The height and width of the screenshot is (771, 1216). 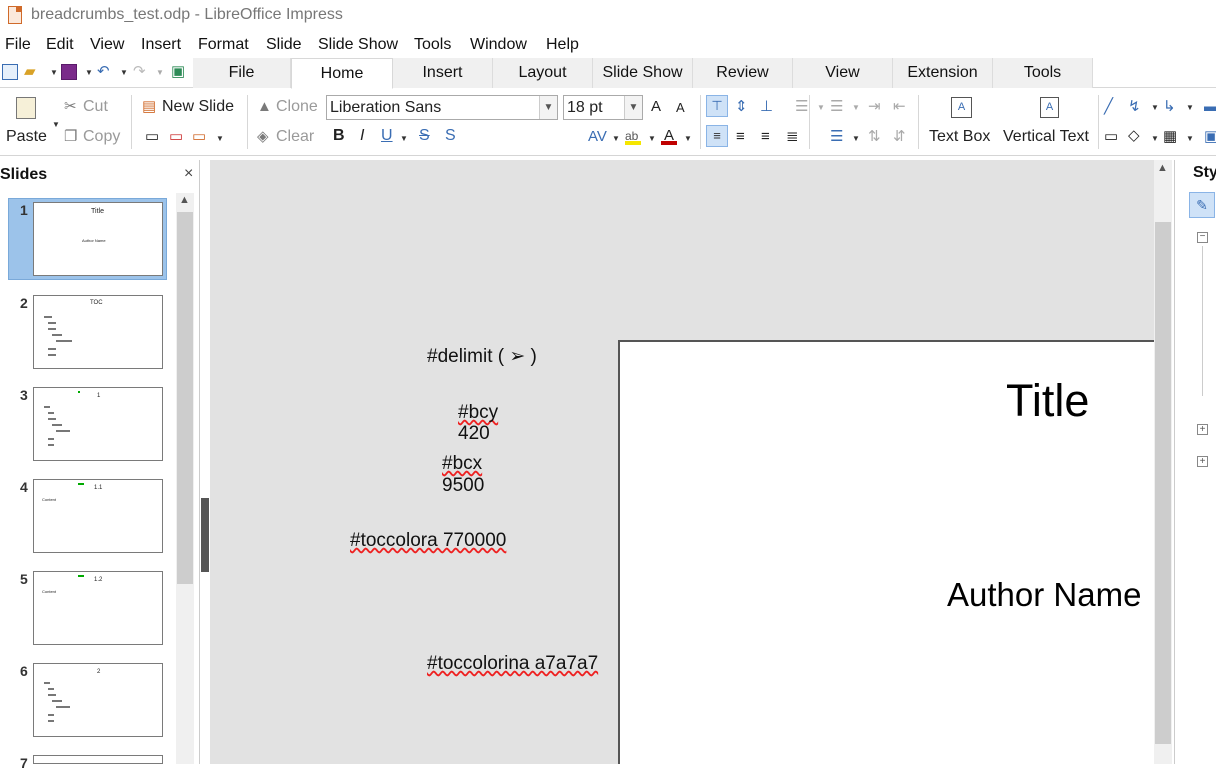 I want to click on new-slide-button: New Slide, so click(x=198, y=107).